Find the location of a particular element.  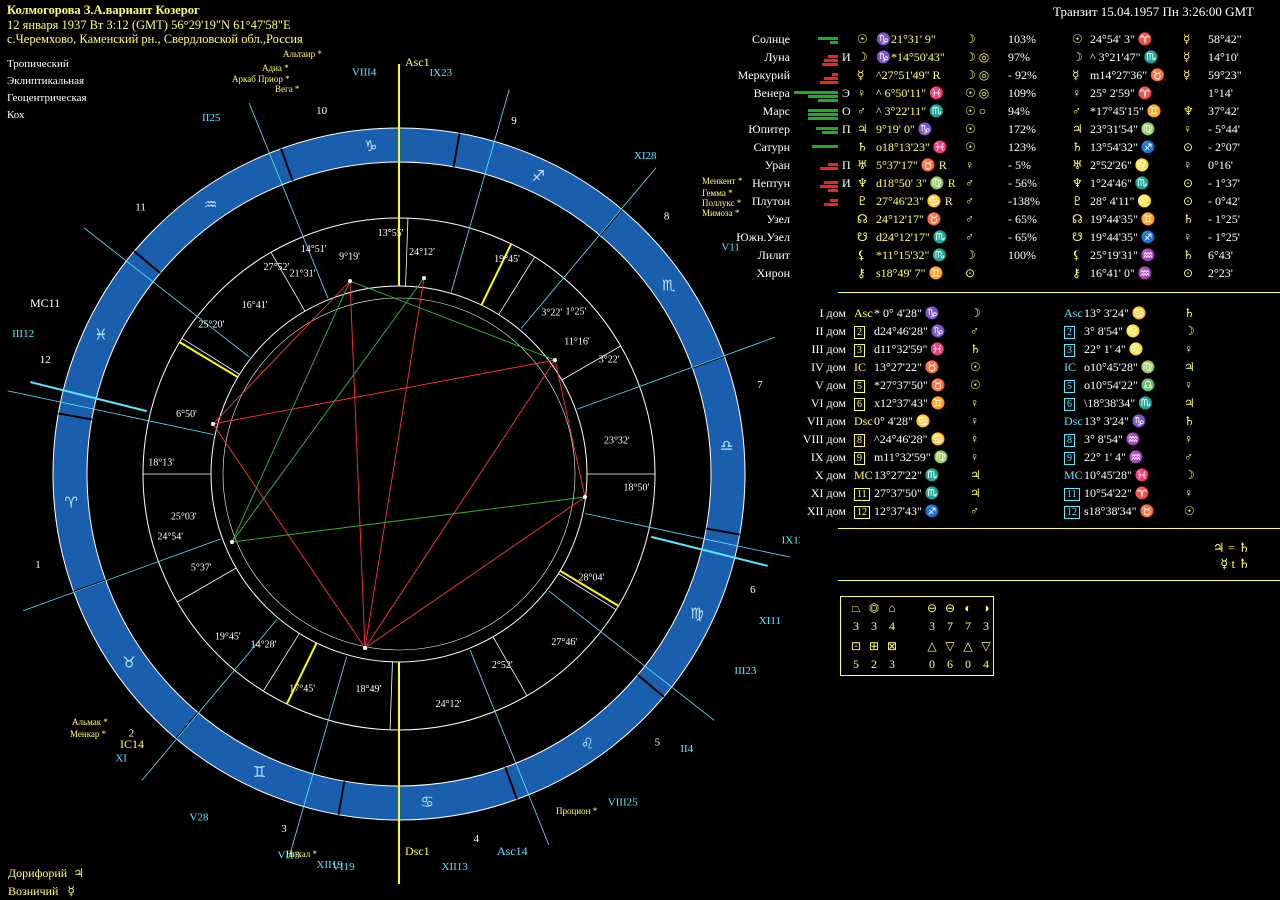

house-ruler: ☉ is located at coordinates (975, 385).